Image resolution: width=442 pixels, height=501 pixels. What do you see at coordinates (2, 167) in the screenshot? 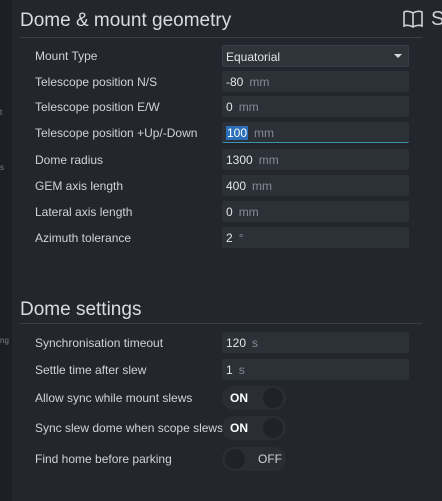
I see `left-panel-fragment: s` at bounding box center [2, 167].